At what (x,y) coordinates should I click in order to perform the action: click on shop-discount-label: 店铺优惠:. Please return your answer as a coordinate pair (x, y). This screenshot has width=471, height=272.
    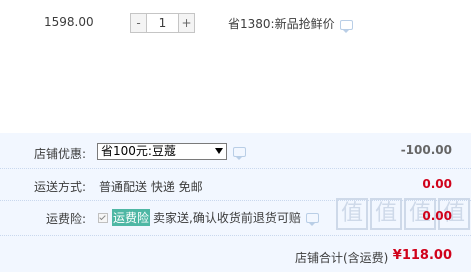
    Looking at the image, I should click on (60, 154).